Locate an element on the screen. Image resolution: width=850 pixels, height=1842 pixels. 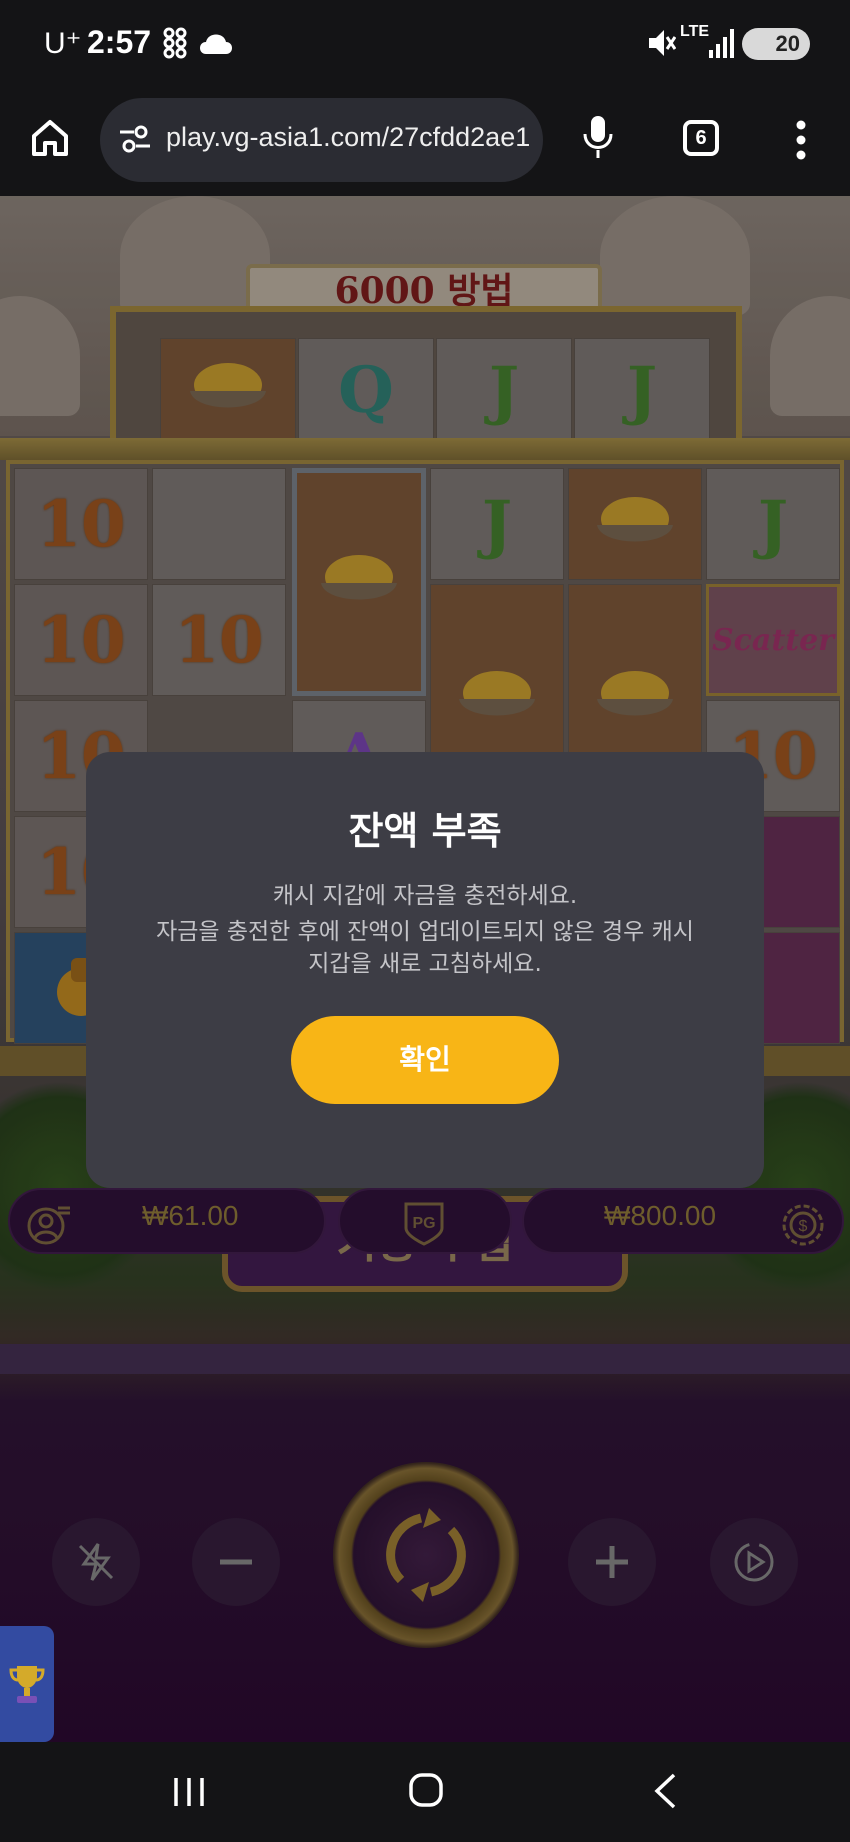
signal-icon is located at coordinates (722, 45).